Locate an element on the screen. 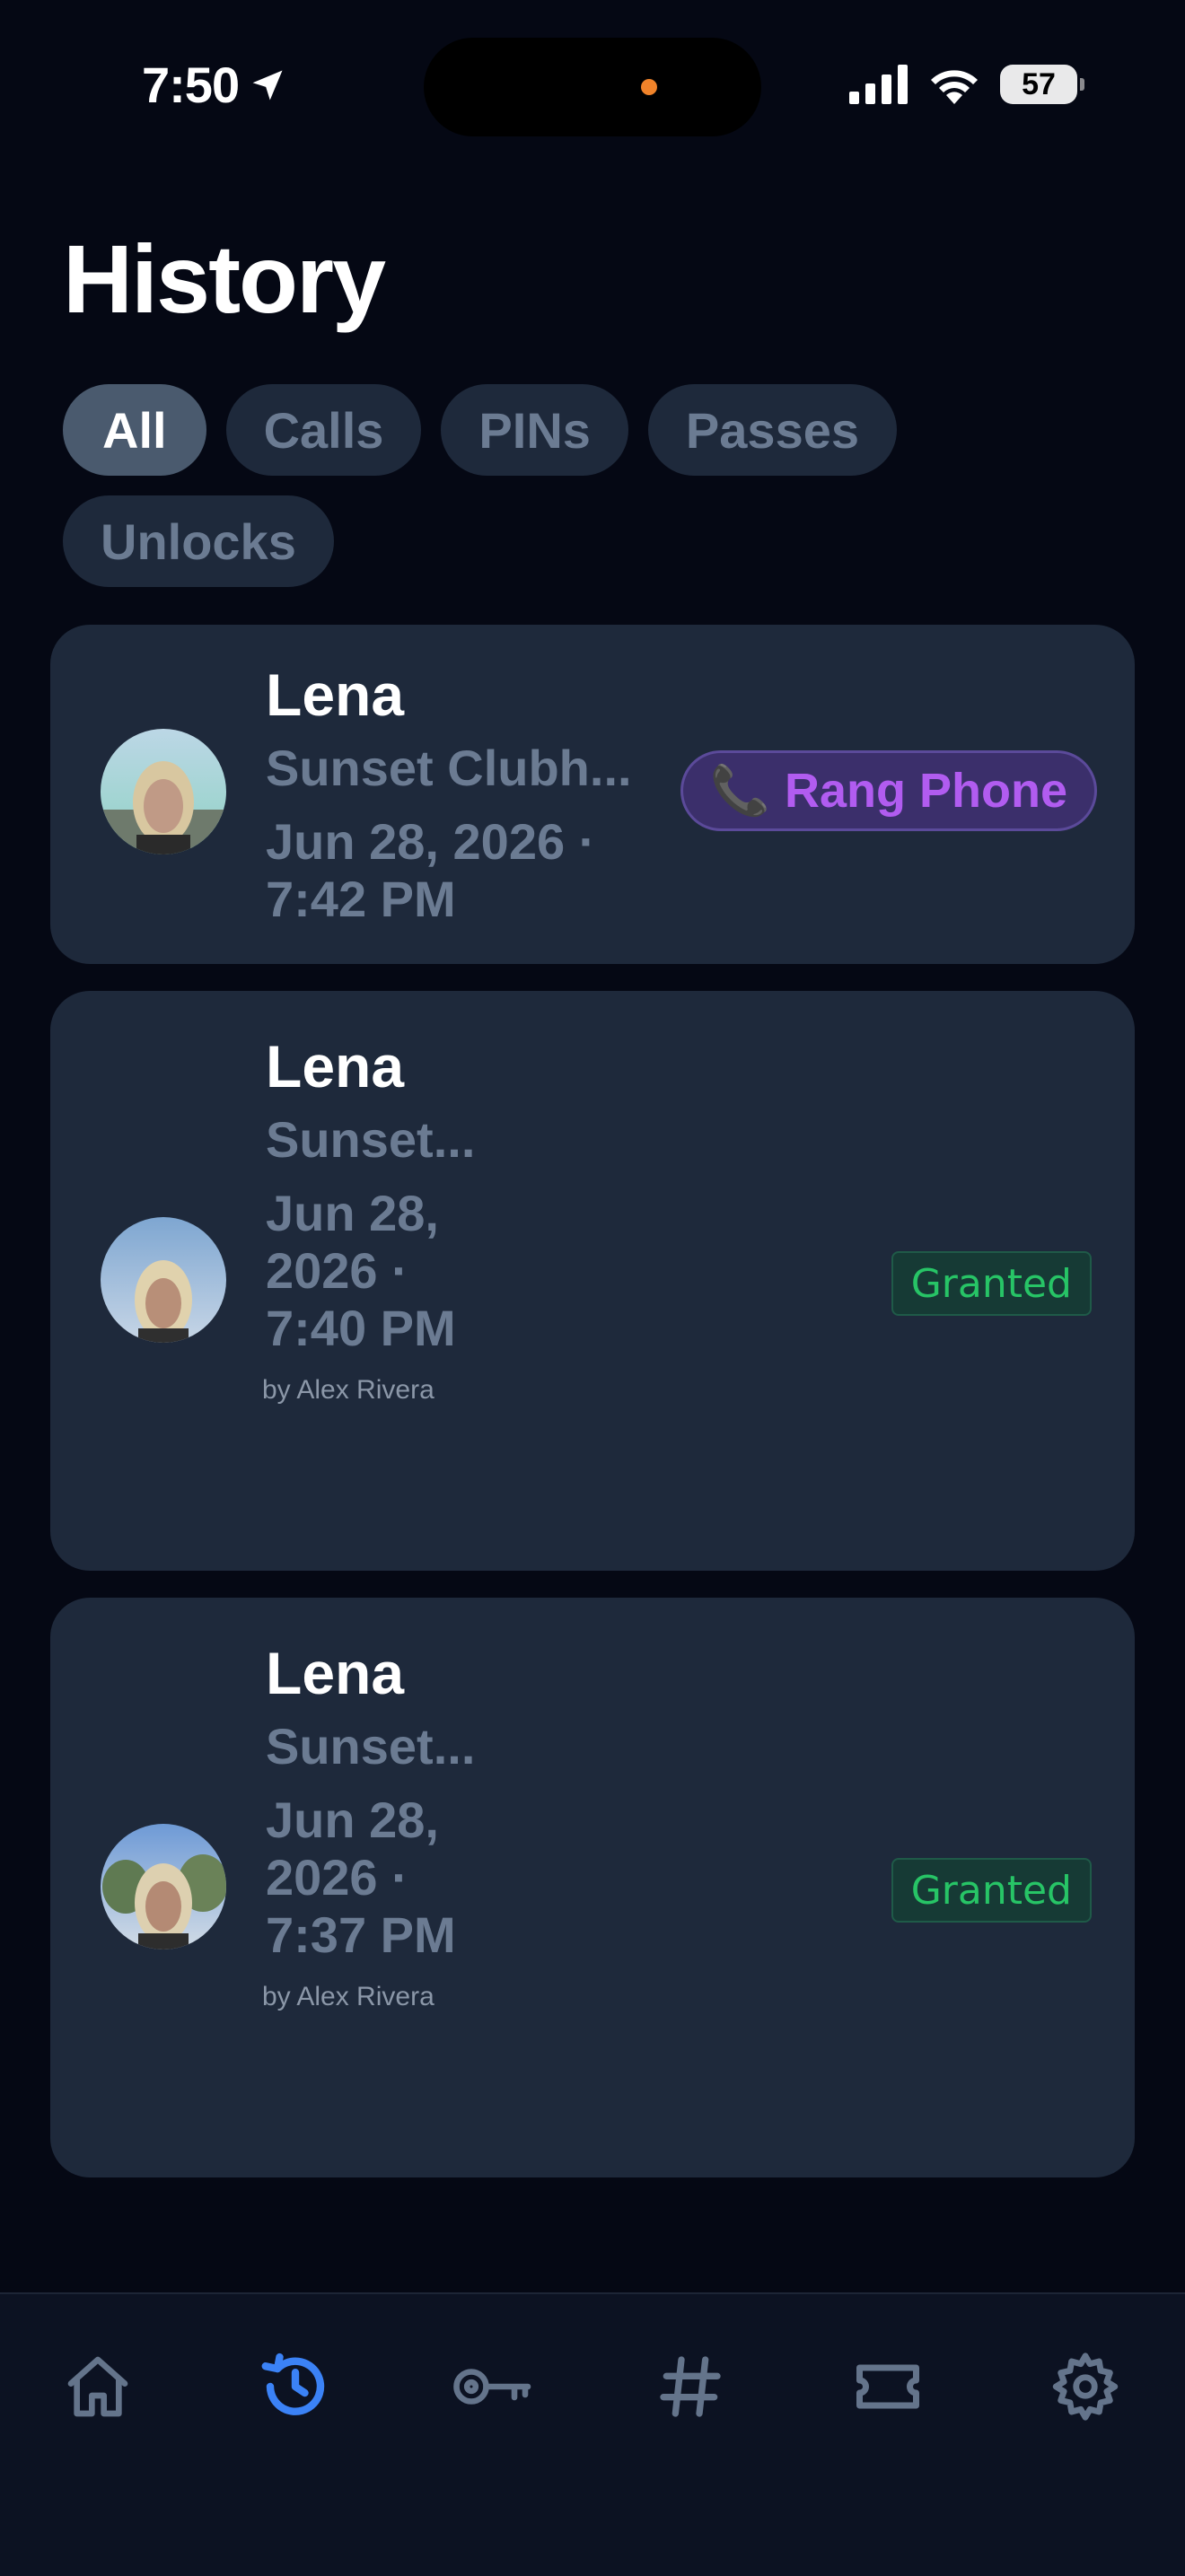  battery-indicator: 57 is located at coordinates (1042, 84).